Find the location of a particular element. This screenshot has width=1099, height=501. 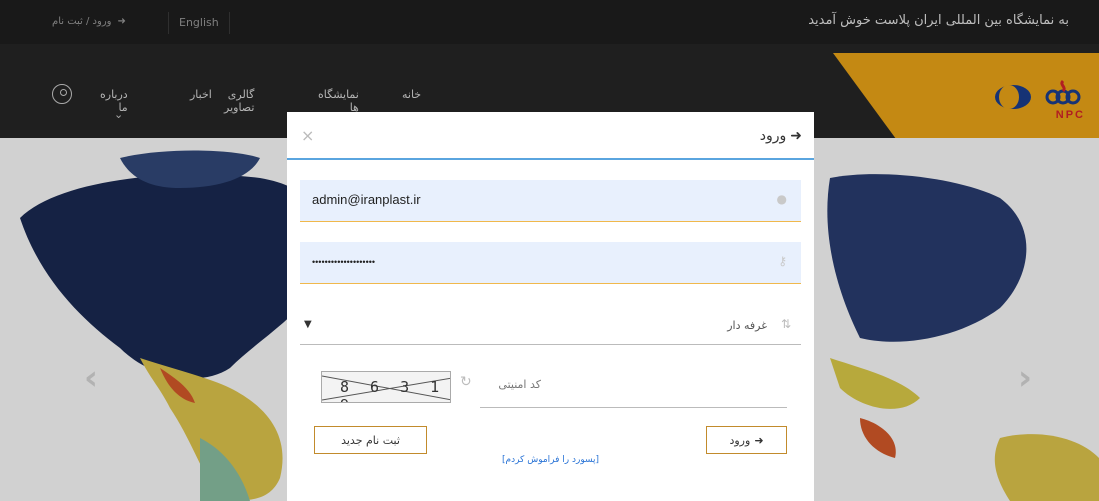

username-field: admin@iranplast.ir ● is located at coordinates (550, 201).